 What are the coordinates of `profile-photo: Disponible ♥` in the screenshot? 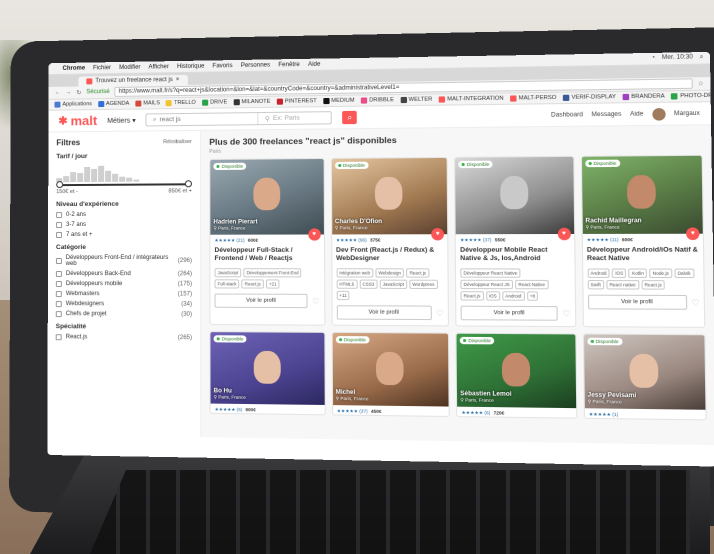 It's located at (514, 198).